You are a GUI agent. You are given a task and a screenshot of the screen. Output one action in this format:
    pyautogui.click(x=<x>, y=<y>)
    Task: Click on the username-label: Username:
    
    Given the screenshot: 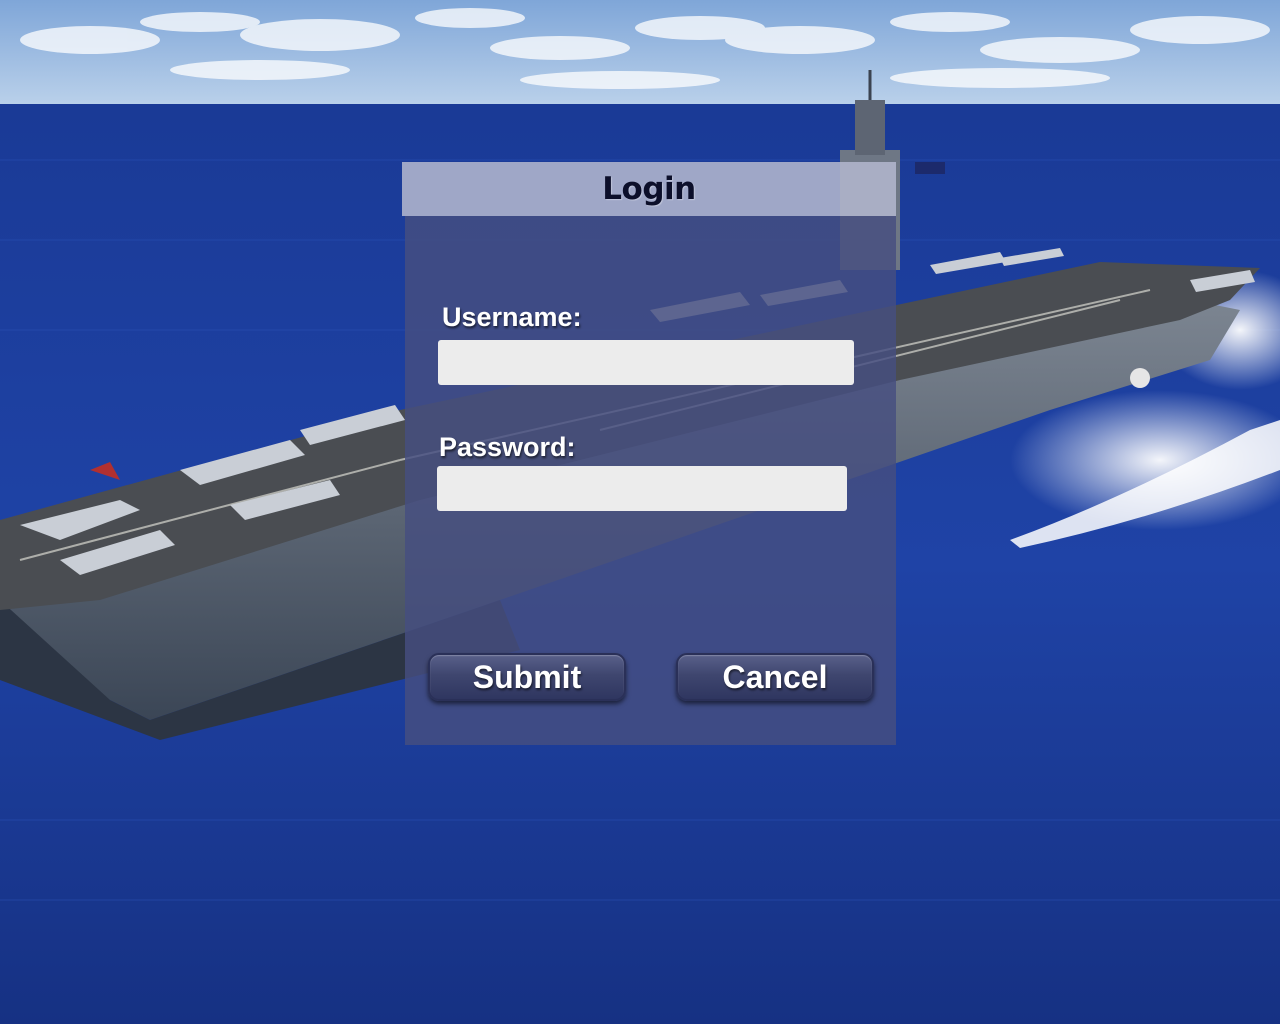 What is the action you would take?
    pyautogui.click(x=512, y=317)
    